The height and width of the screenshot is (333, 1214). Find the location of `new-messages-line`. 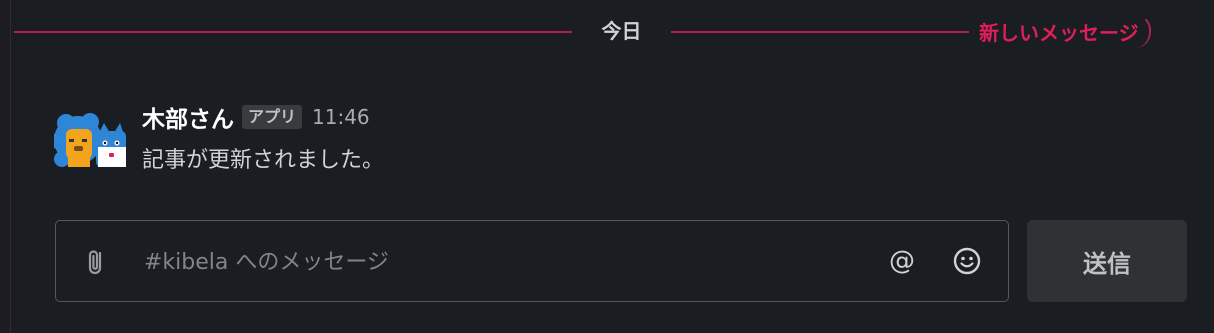

new-messages-line is located at coordinates (820, 32).